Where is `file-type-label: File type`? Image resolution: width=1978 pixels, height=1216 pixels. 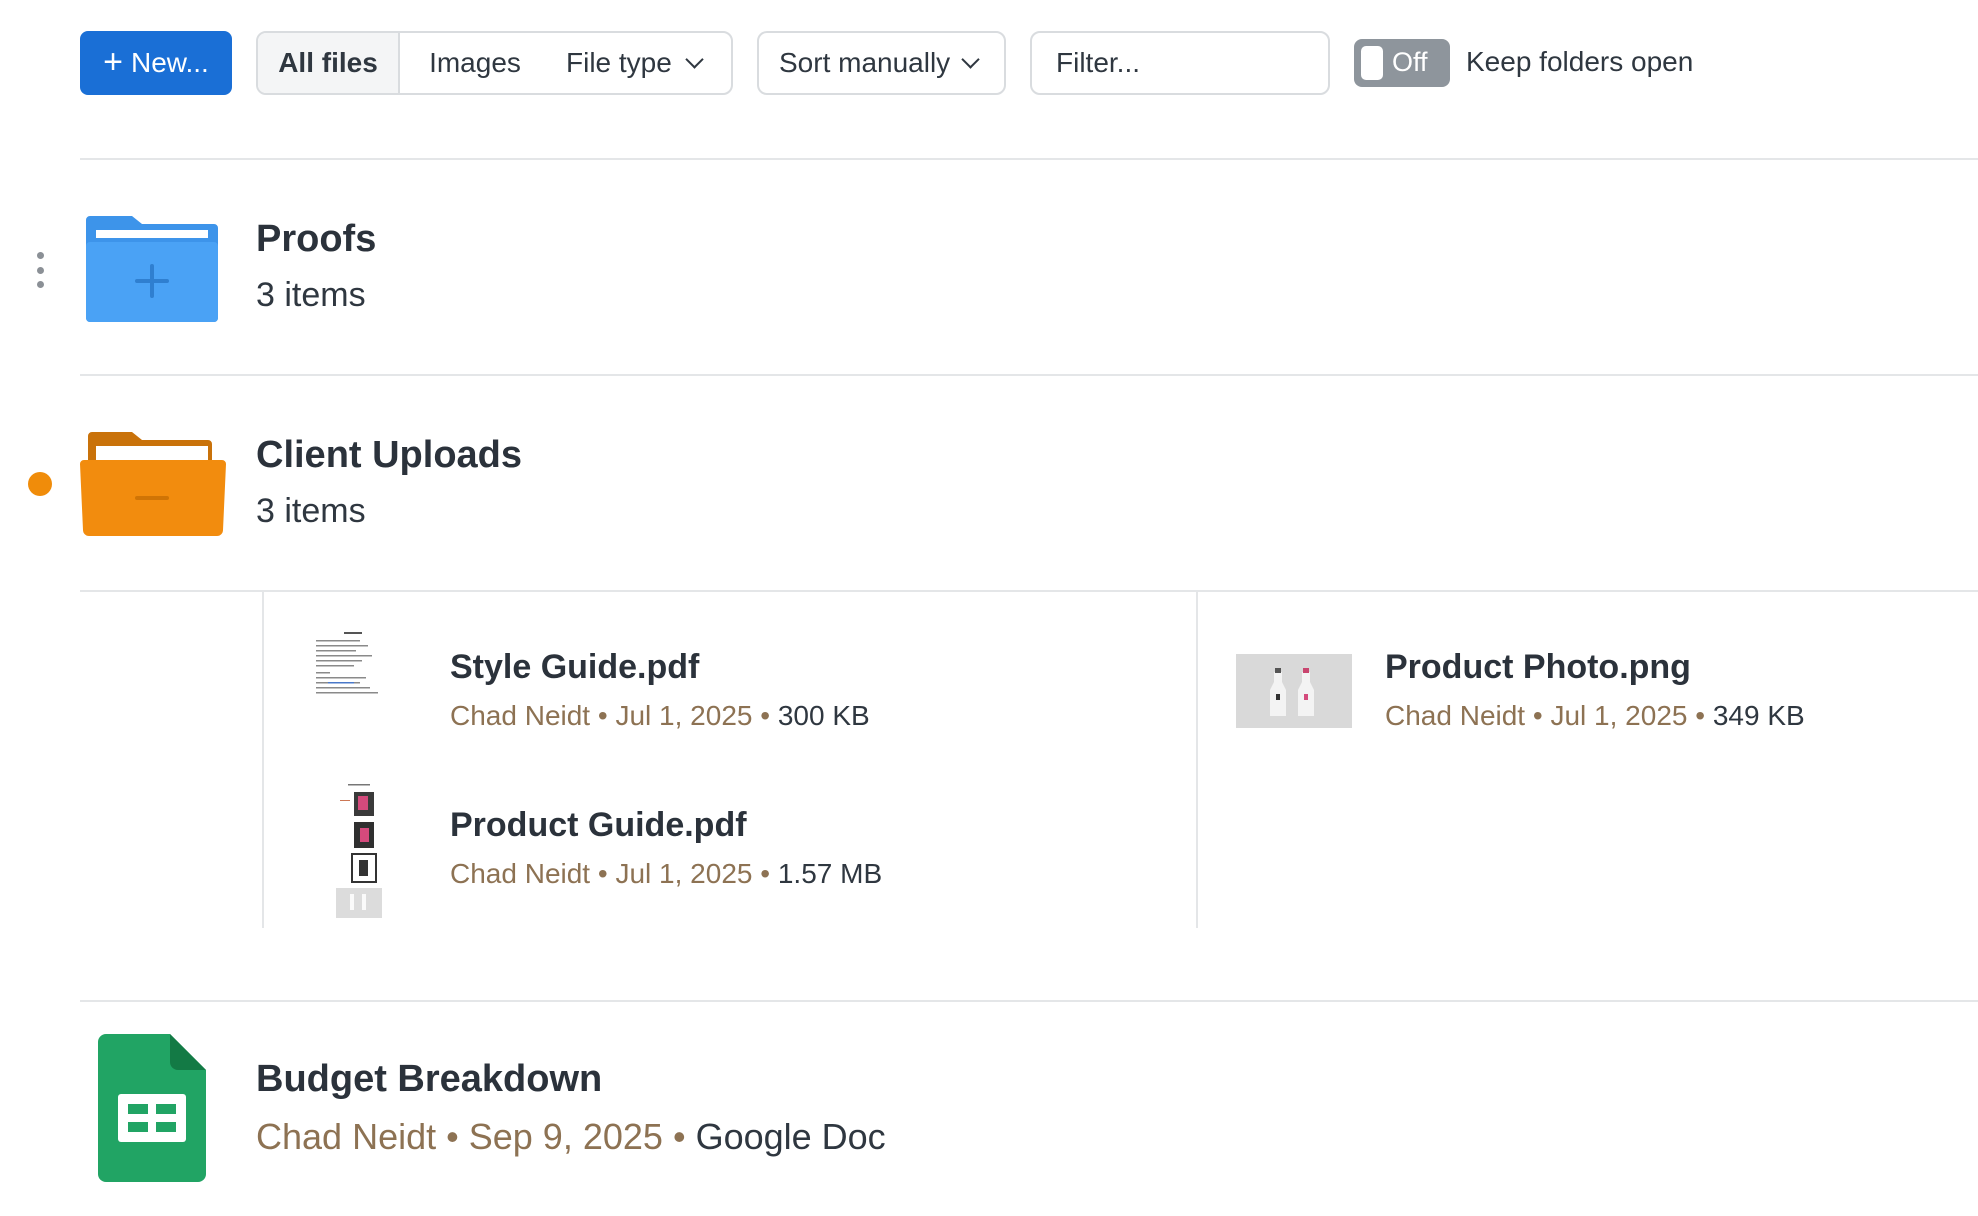 file-type-label: File type is located at coordinates (619, 62).